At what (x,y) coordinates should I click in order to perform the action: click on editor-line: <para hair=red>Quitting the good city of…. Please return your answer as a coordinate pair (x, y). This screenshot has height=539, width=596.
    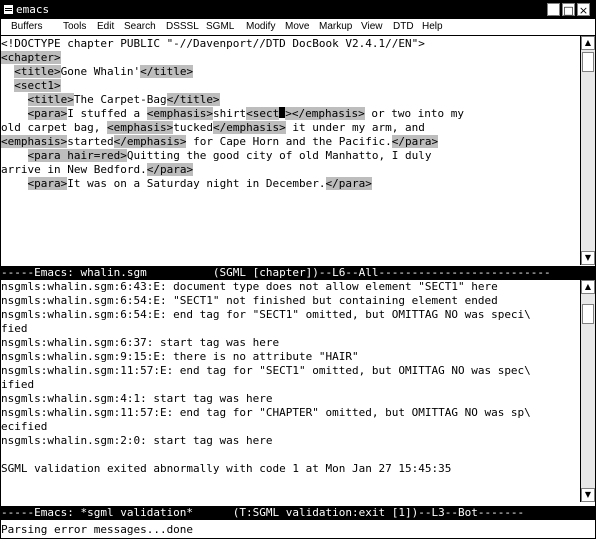
    Looking at the image, I should click on (290, 156).